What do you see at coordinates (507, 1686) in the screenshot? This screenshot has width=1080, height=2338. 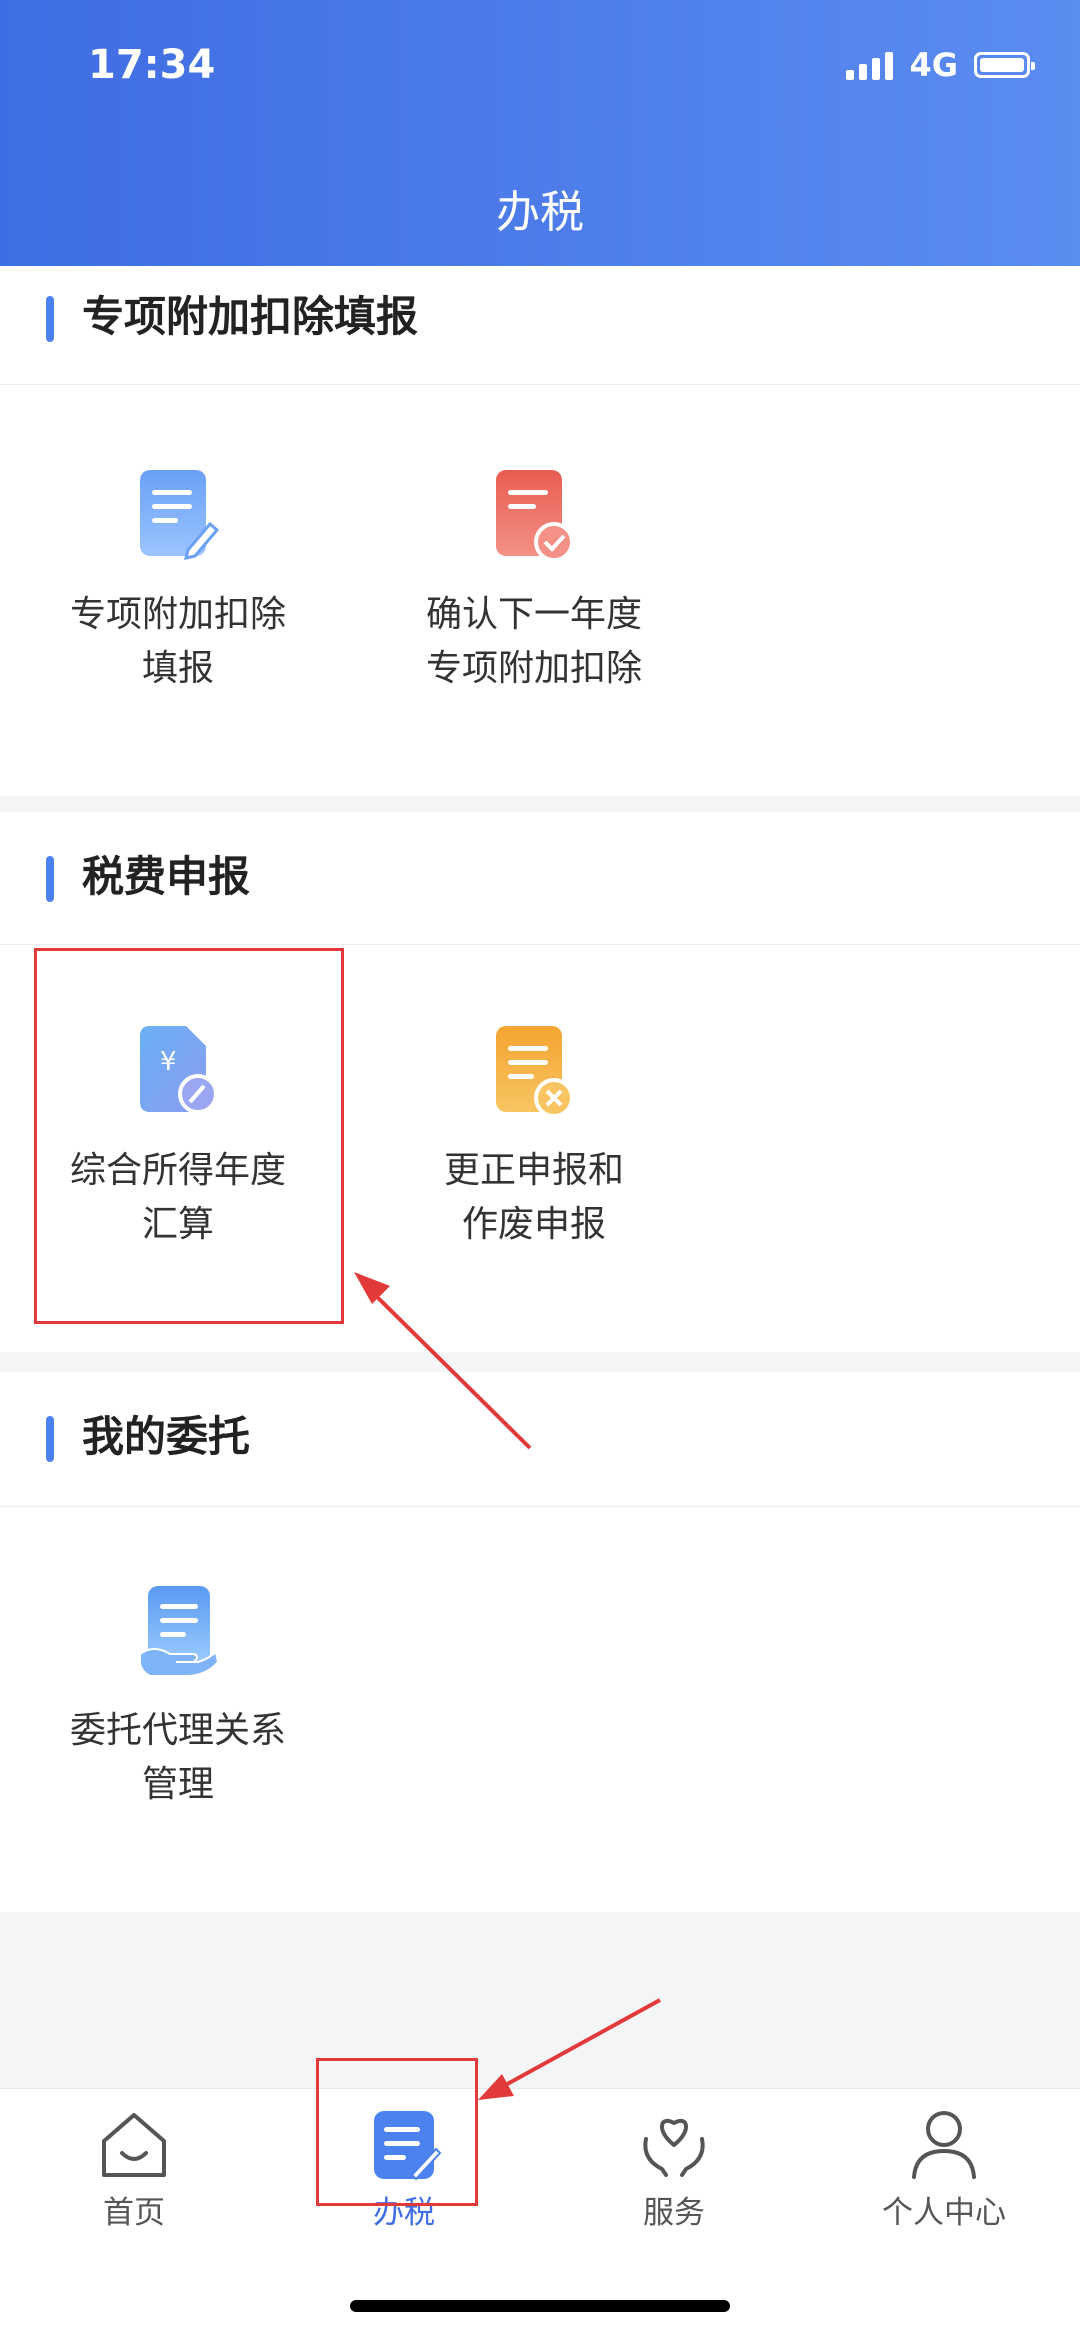 I see `annotation-arrows` at bounding box center [507, 1686].